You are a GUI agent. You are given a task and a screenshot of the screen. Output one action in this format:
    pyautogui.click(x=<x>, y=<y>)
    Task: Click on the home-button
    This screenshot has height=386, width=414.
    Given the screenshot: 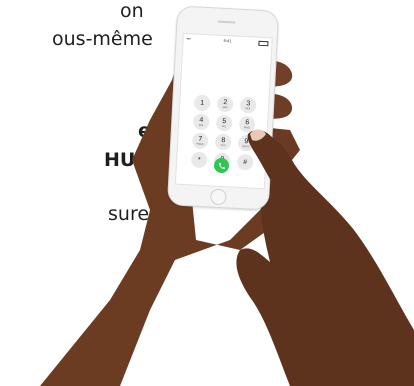 What is the action you would take?
    pyautogui.click(x=218, y=197)
    